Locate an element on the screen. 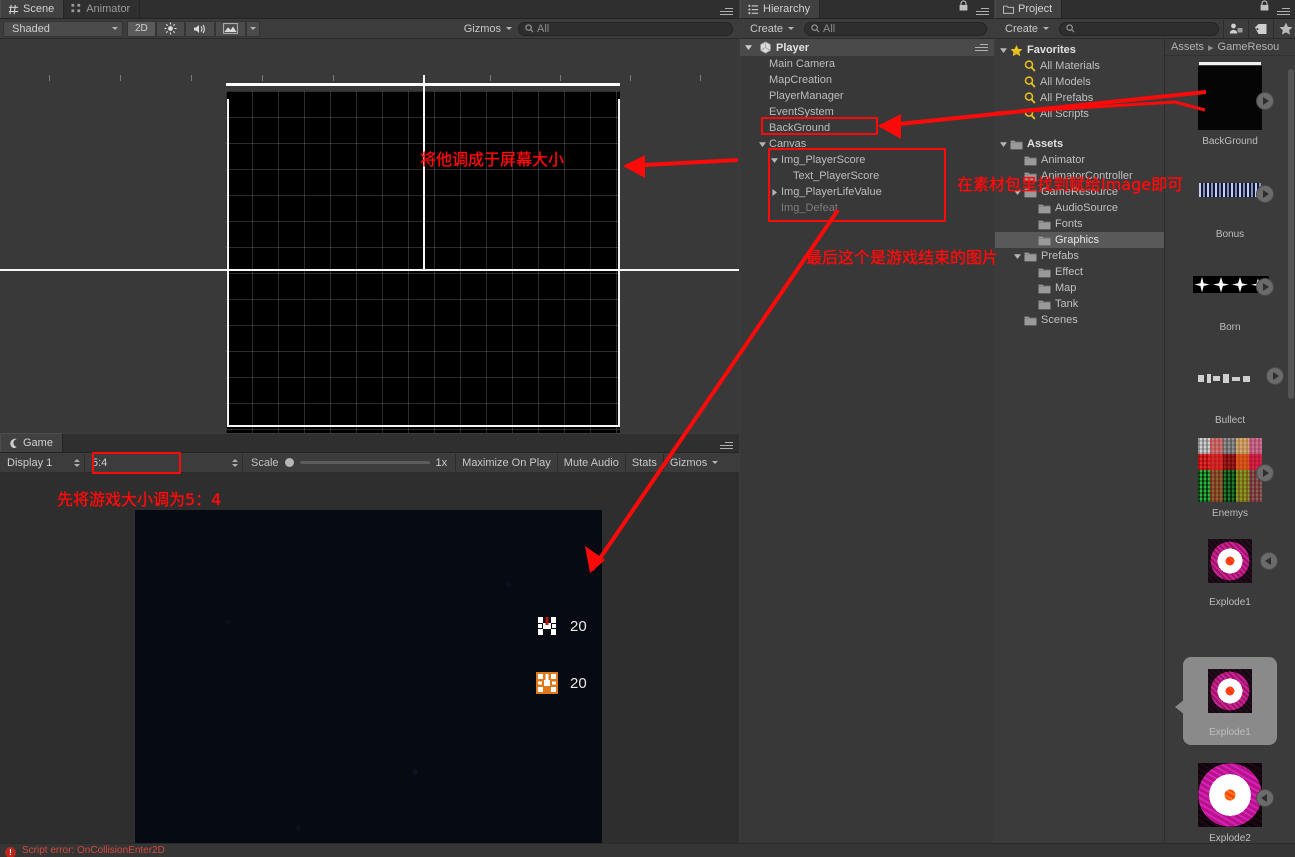 The width and height of the screenshot is (1295, 857). toggle-2d-label: 2D is located at coordinates (141, 28).